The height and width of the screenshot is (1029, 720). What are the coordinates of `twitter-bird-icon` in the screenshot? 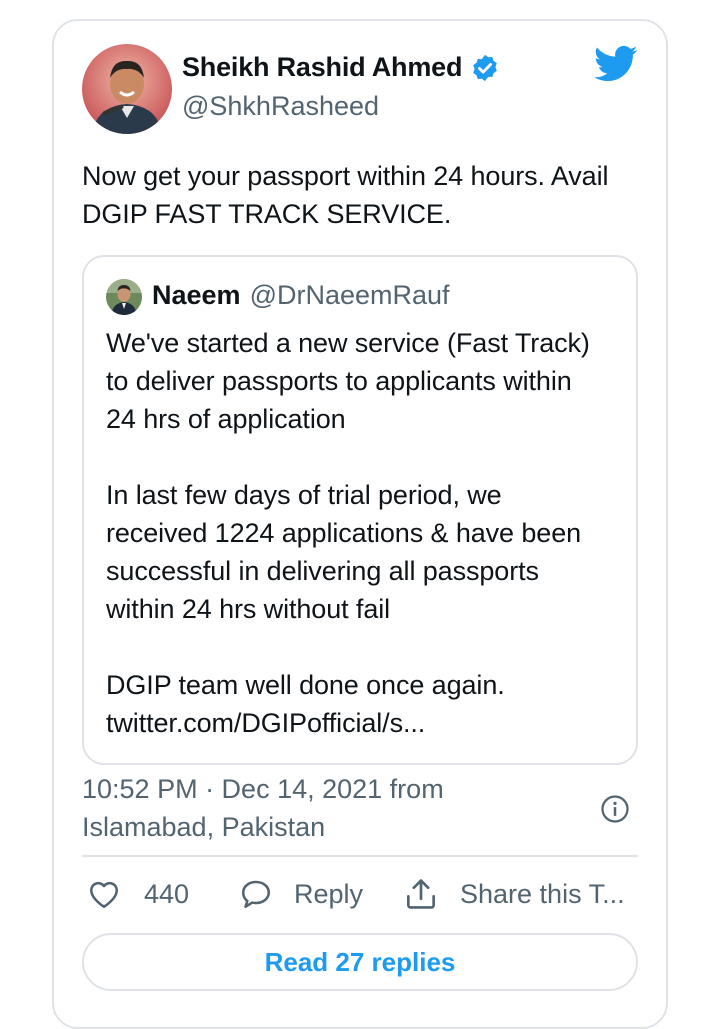 It's located at (616, 64).